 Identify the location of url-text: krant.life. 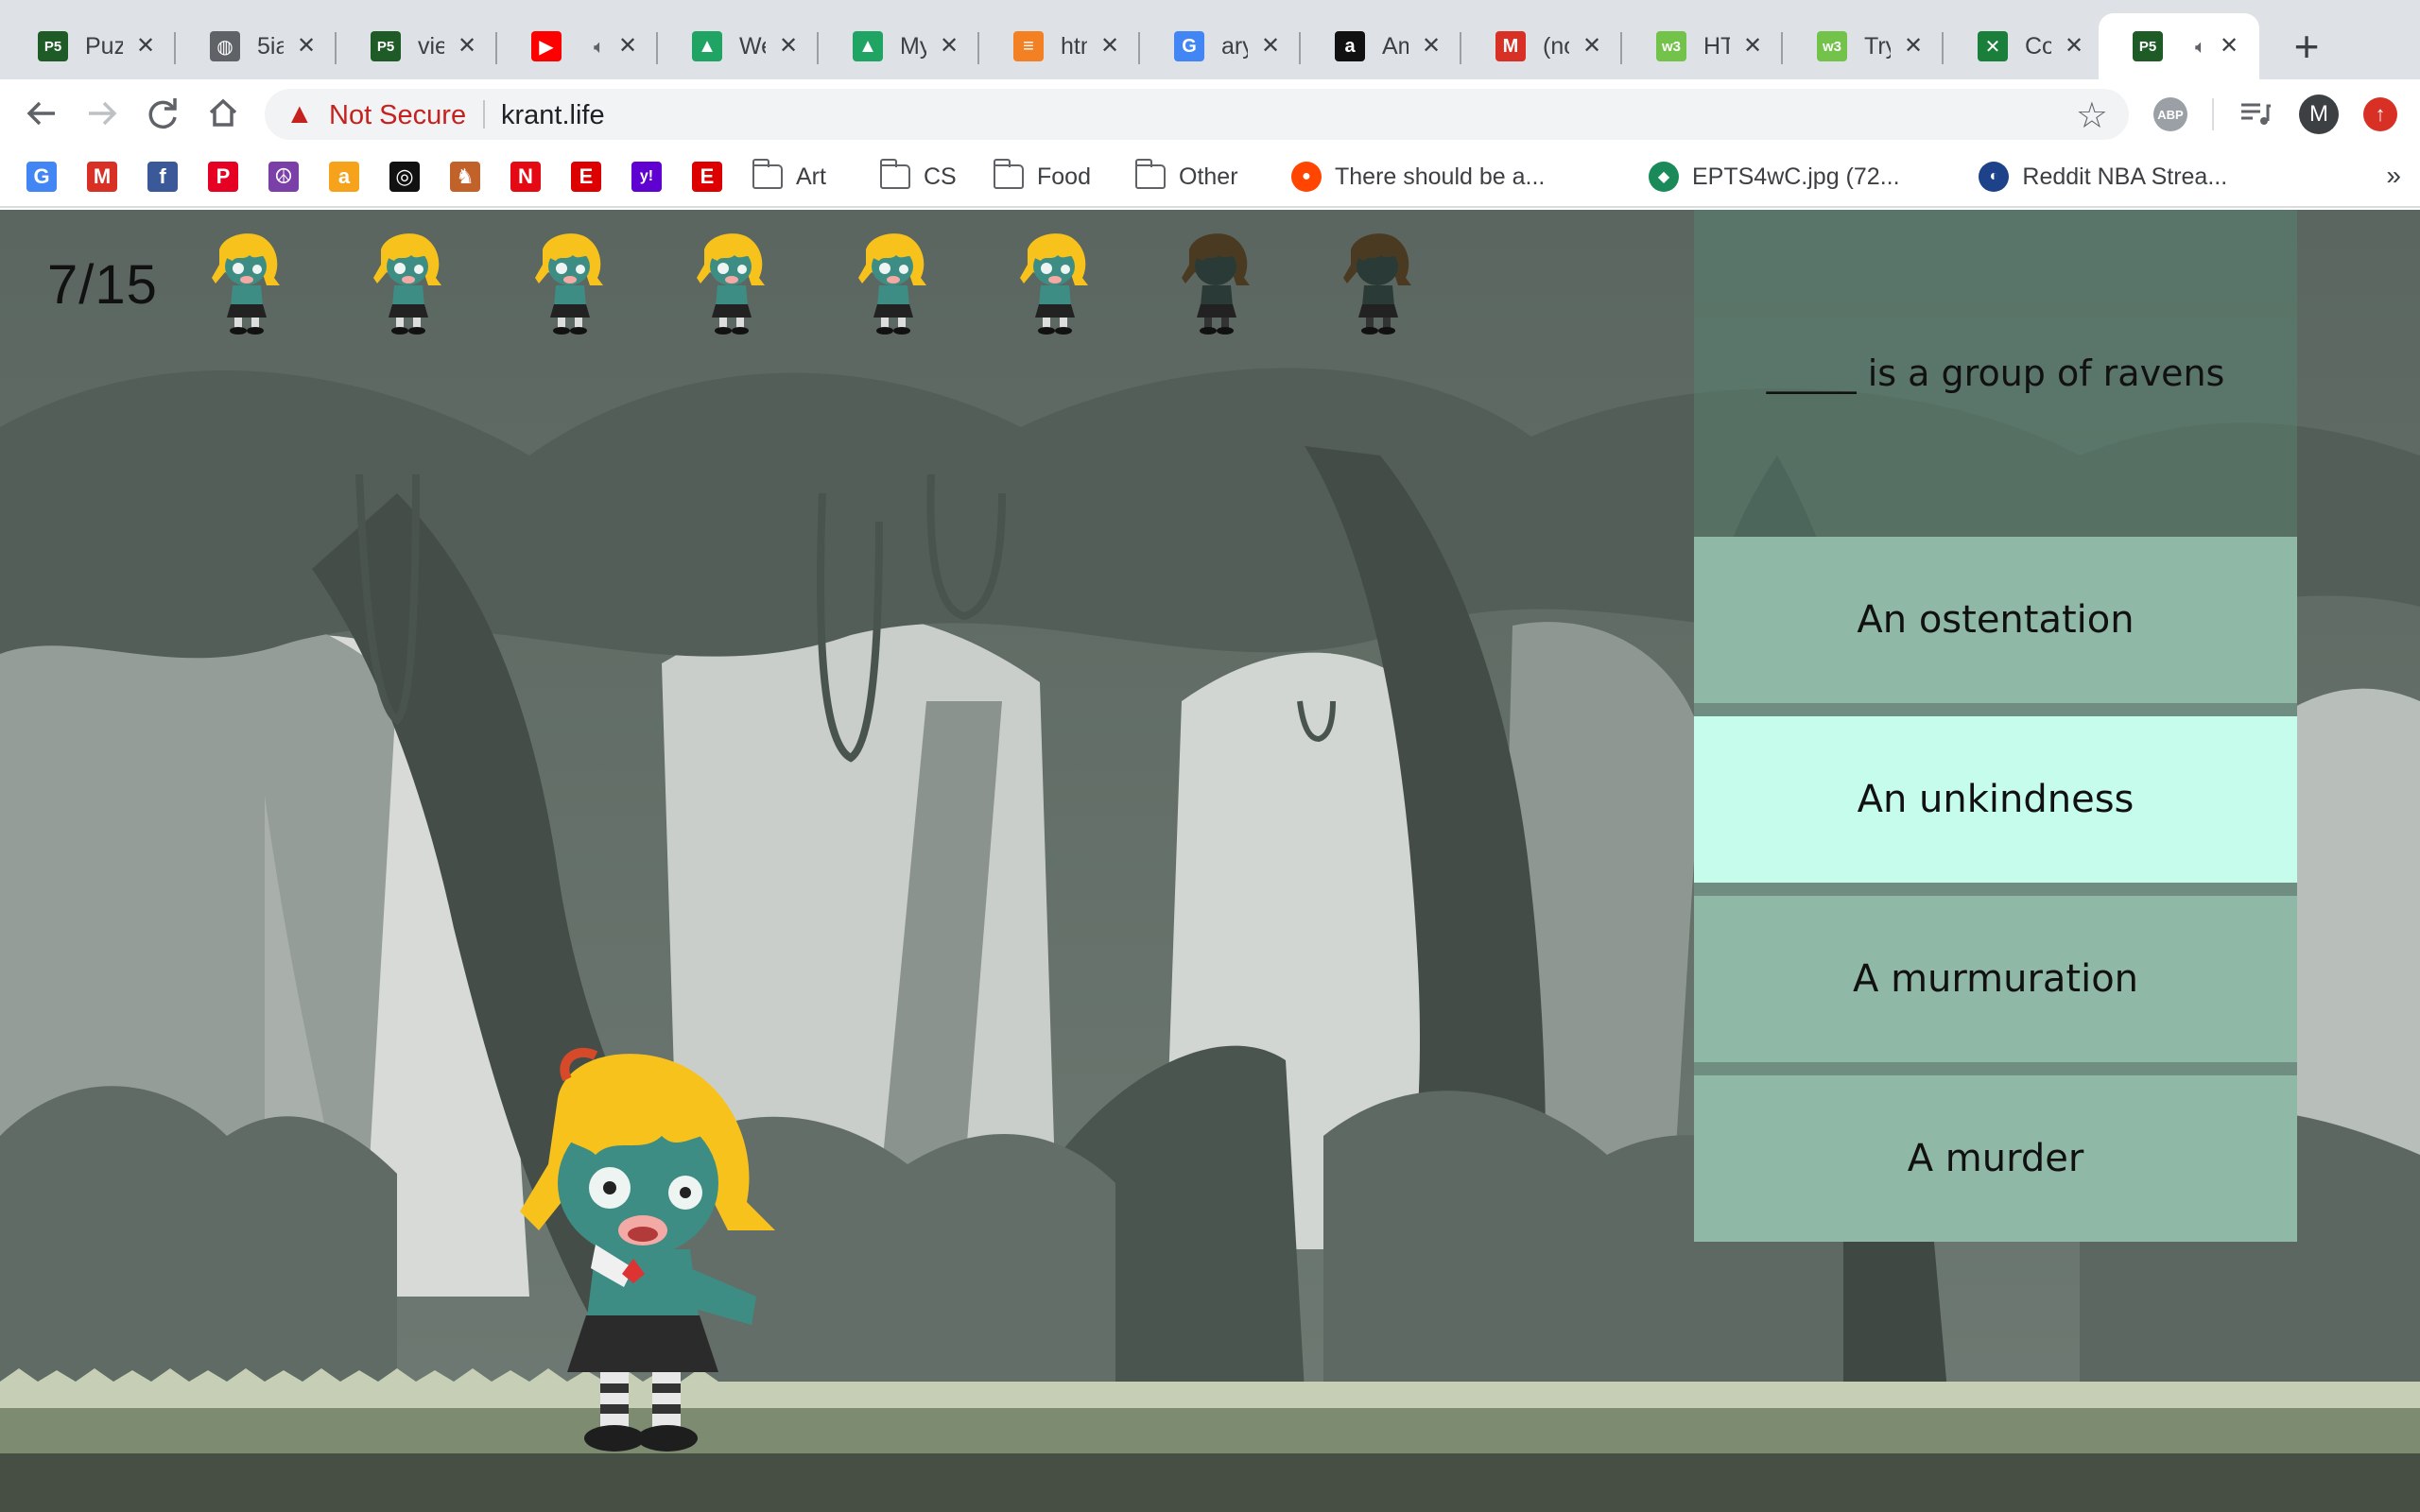
(553, 115).